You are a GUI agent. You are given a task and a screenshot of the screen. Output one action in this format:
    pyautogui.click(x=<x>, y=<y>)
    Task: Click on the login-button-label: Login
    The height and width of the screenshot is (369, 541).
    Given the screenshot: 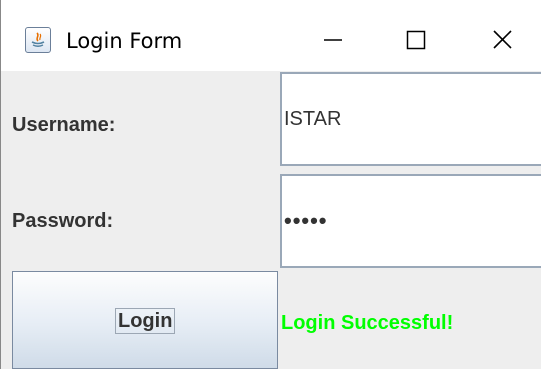 What is the action you would take?
    pyautogui.click(x=145, y=321)
    